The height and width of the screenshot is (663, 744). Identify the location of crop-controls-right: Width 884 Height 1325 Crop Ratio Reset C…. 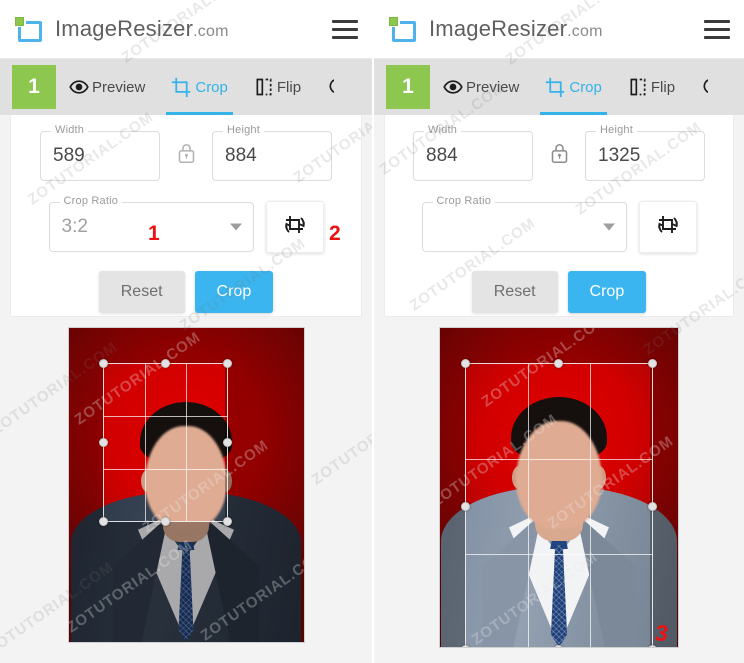
(559, 216).